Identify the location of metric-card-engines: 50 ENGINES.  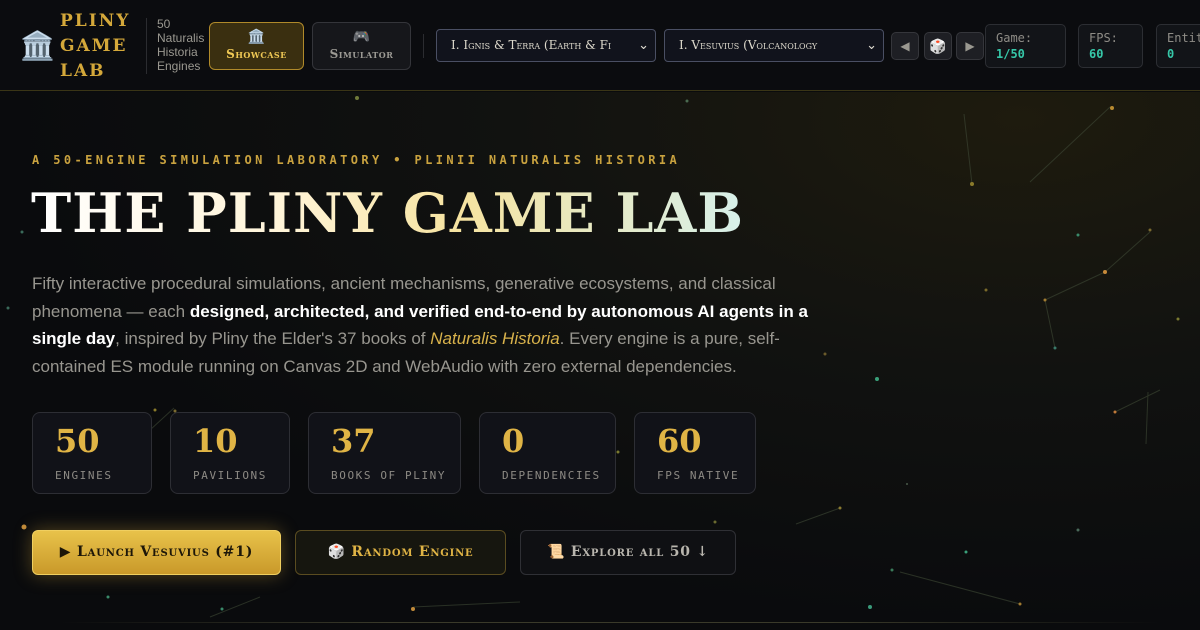
(92, 453).